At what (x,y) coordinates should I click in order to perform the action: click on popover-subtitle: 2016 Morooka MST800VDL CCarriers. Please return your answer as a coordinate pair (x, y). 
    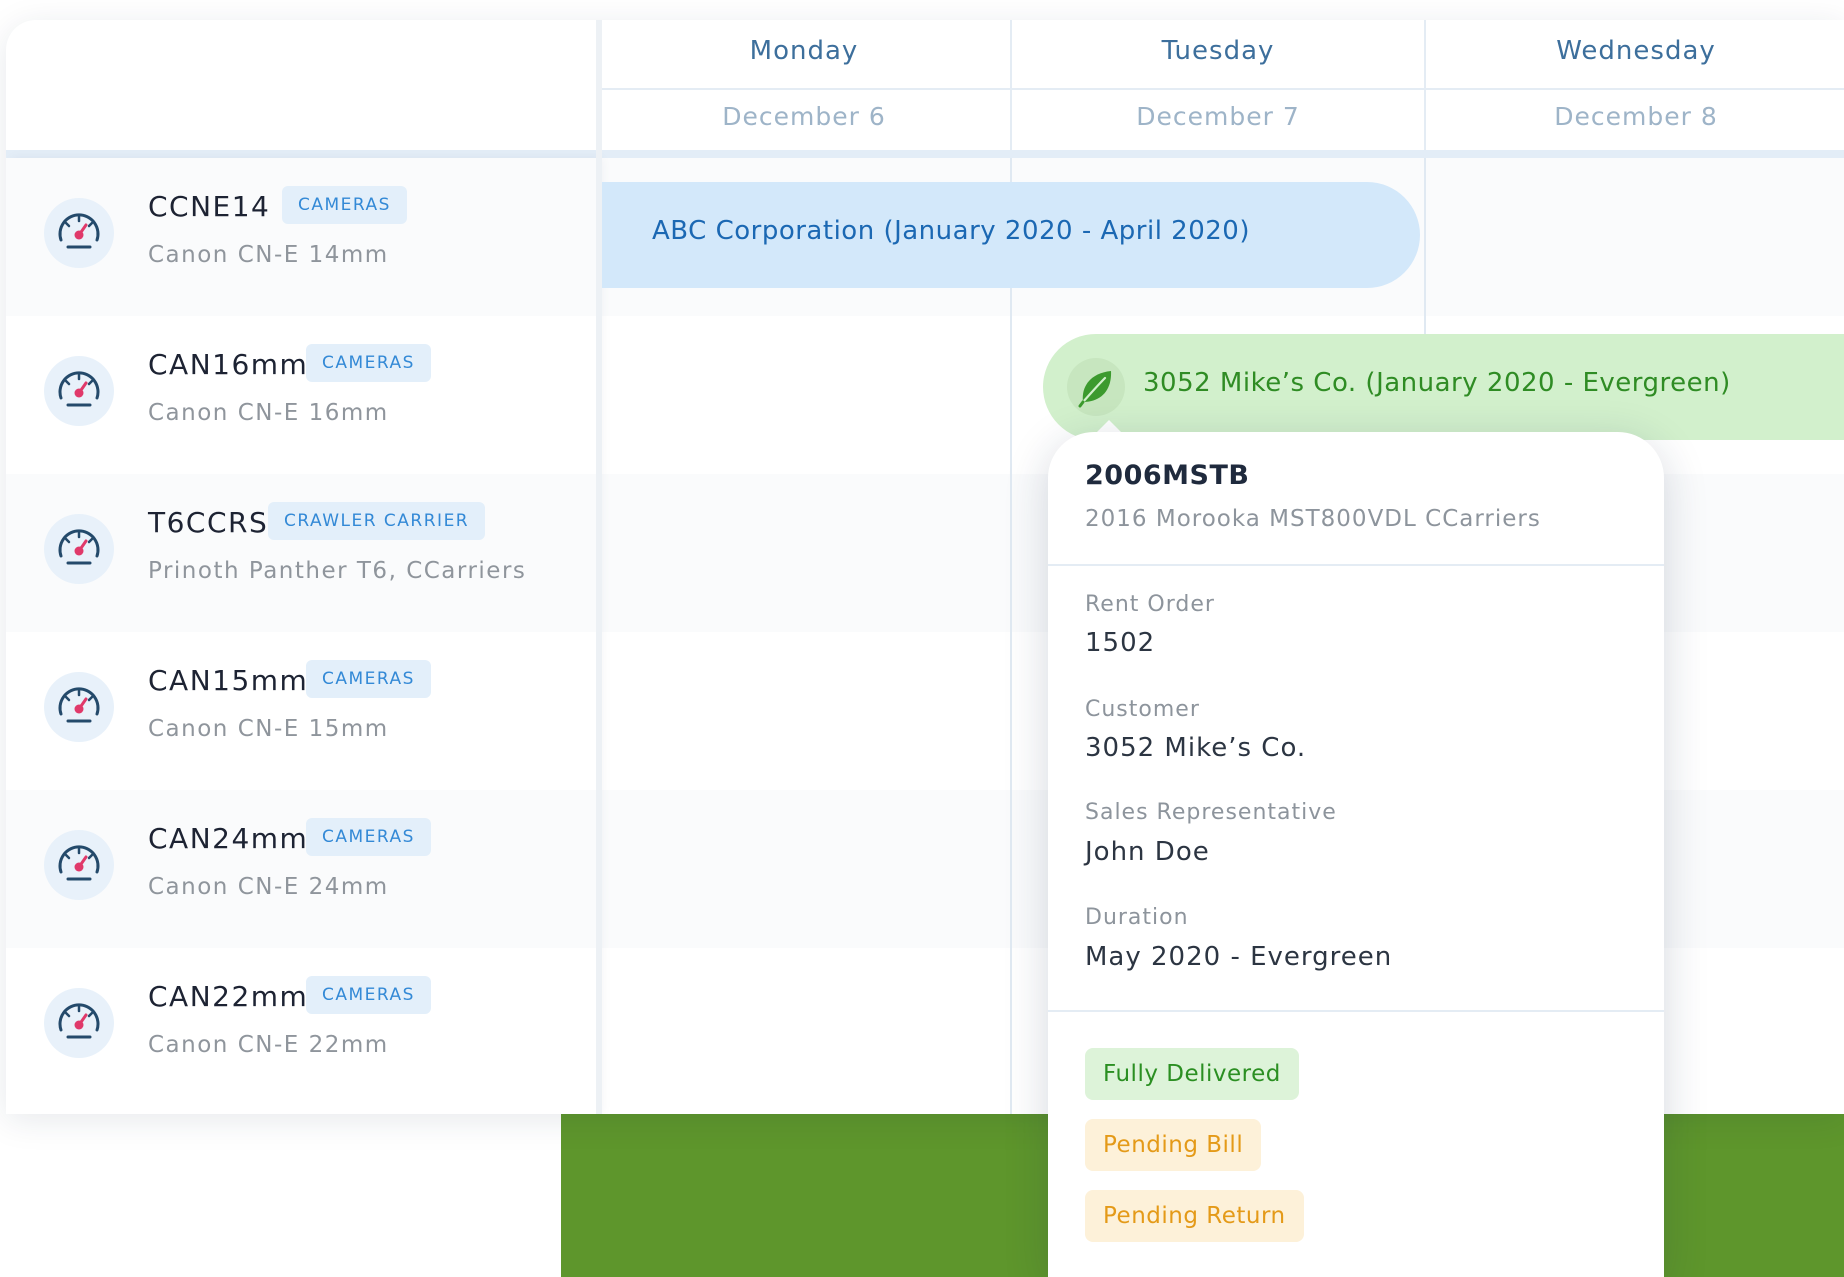
    Looking at the image, I should click on (1313, 519).